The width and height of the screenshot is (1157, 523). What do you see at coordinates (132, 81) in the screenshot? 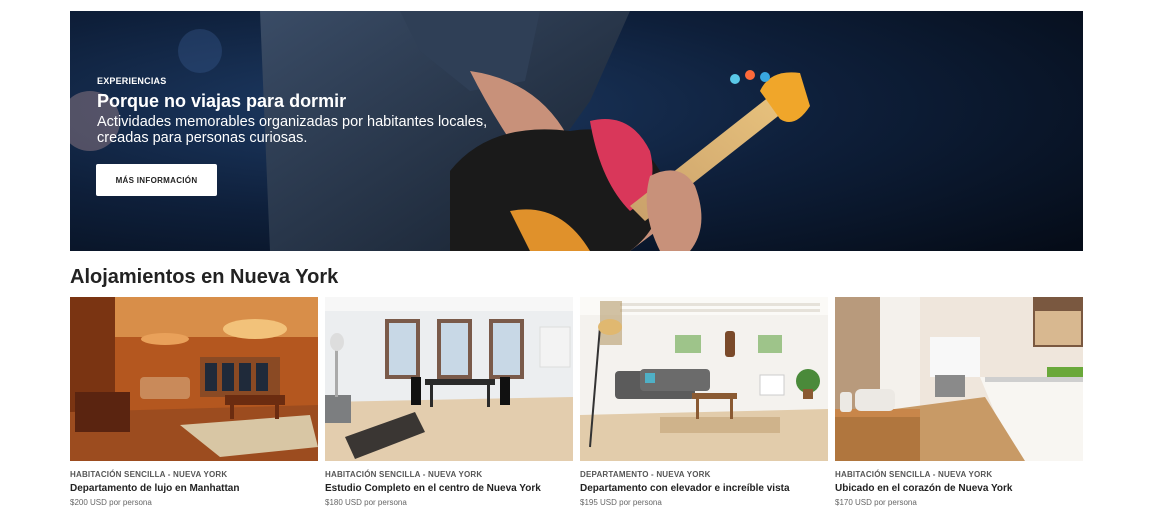
I see `hero-kicker: EXPERIENCIAS` at bounding box center [132, 81].